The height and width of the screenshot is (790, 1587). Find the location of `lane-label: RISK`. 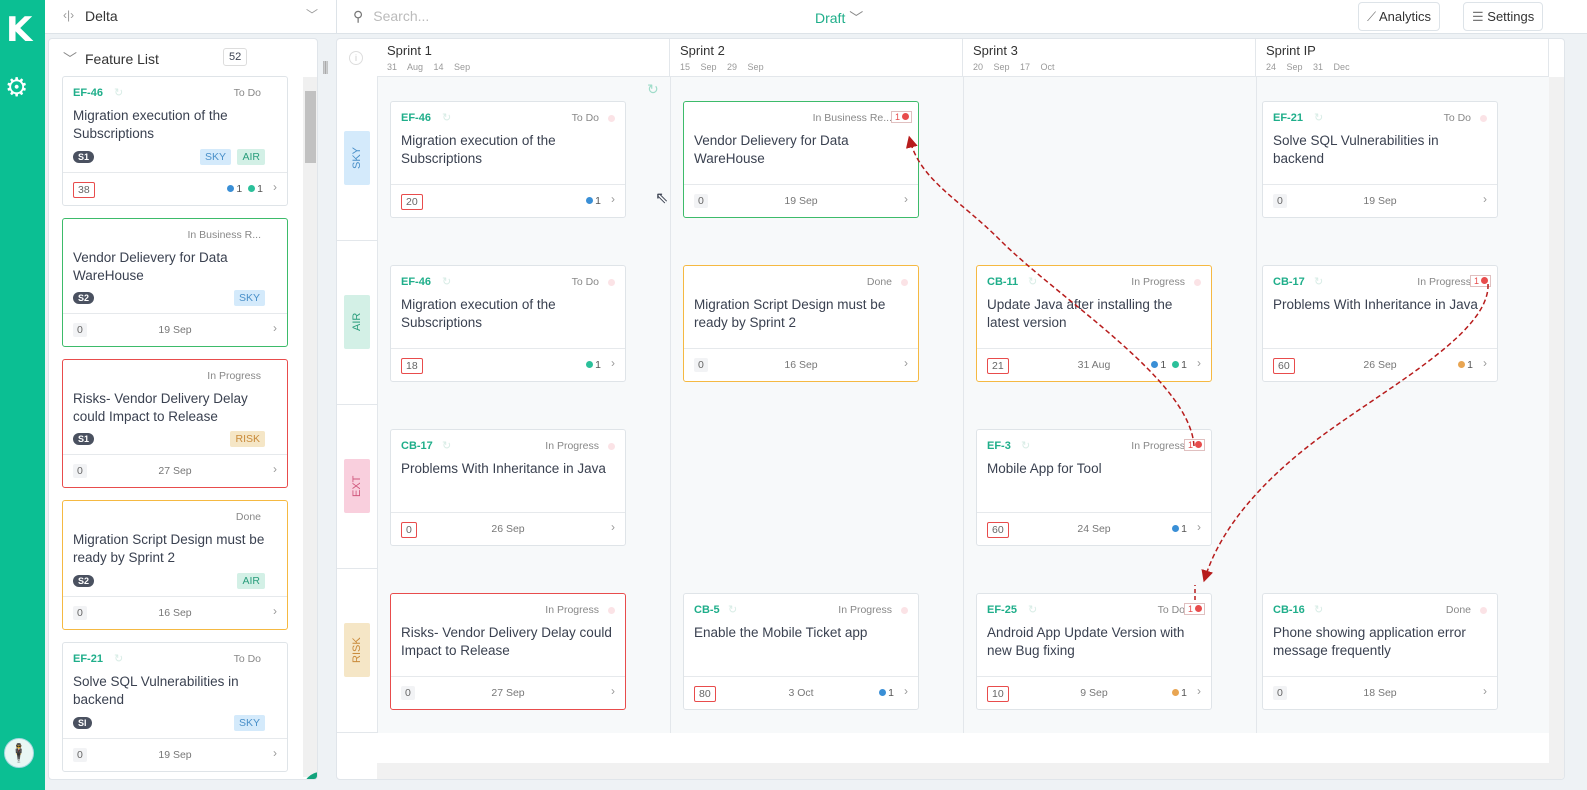

lane-label: RISK is located at coordinates (357, 650).